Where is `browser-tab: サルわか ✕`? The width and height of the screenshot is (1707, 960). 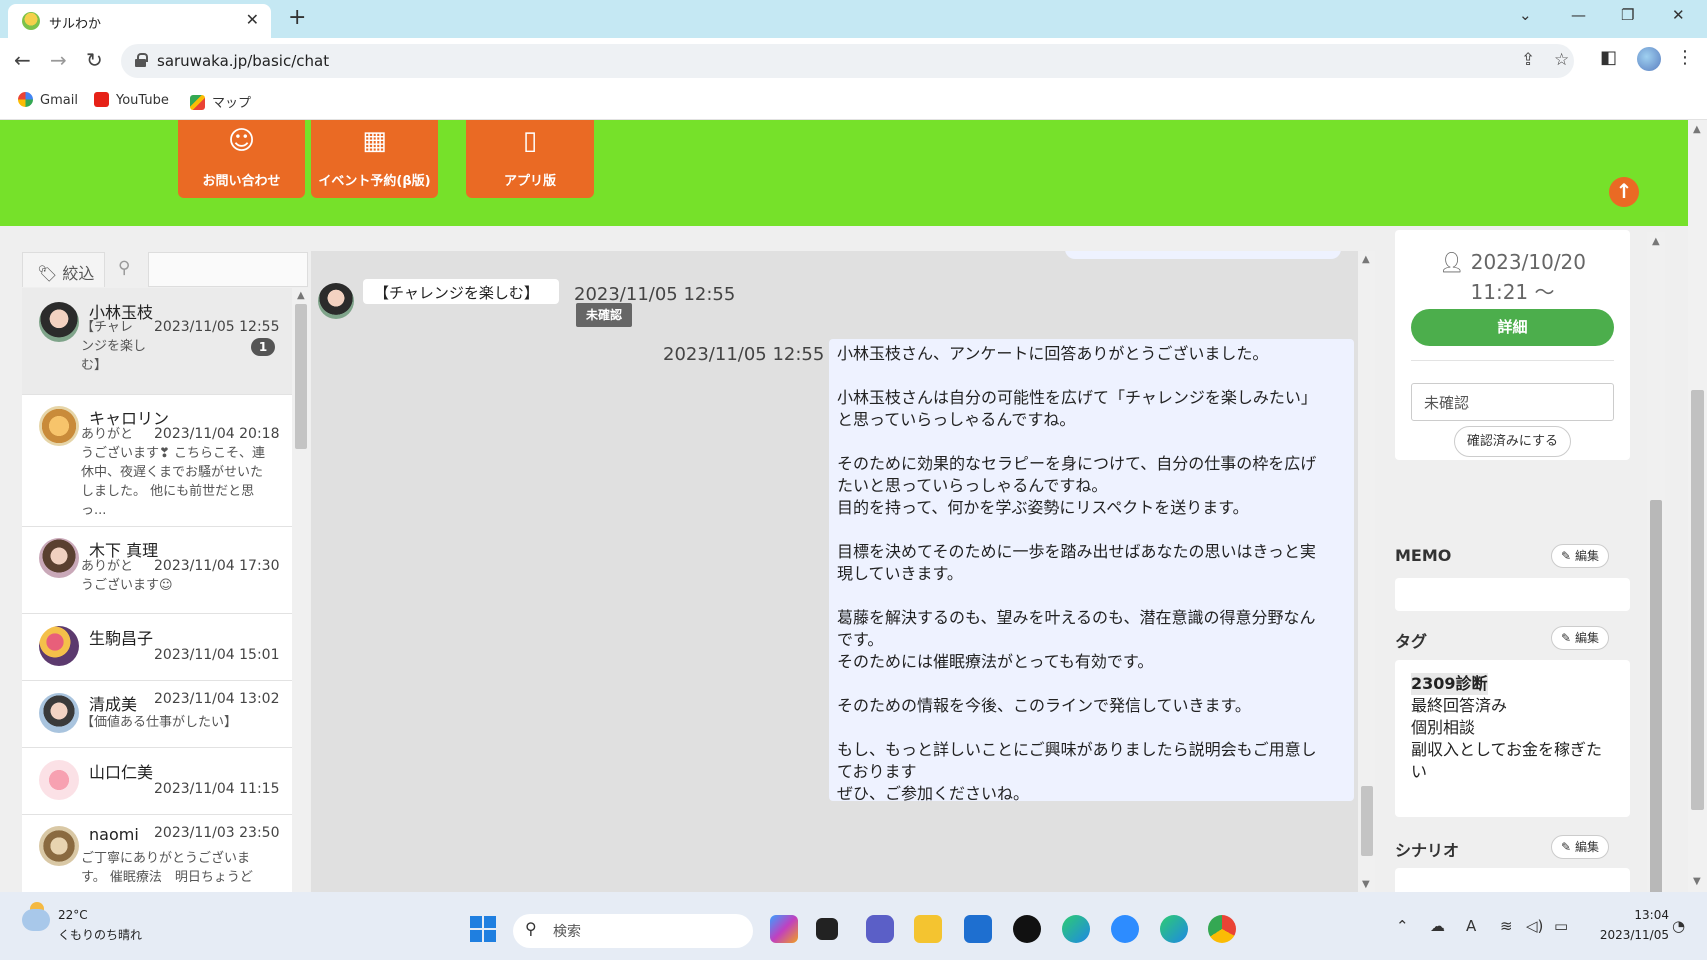 browser-tab: サルわか ✕ is located at coordinates (139, 21).